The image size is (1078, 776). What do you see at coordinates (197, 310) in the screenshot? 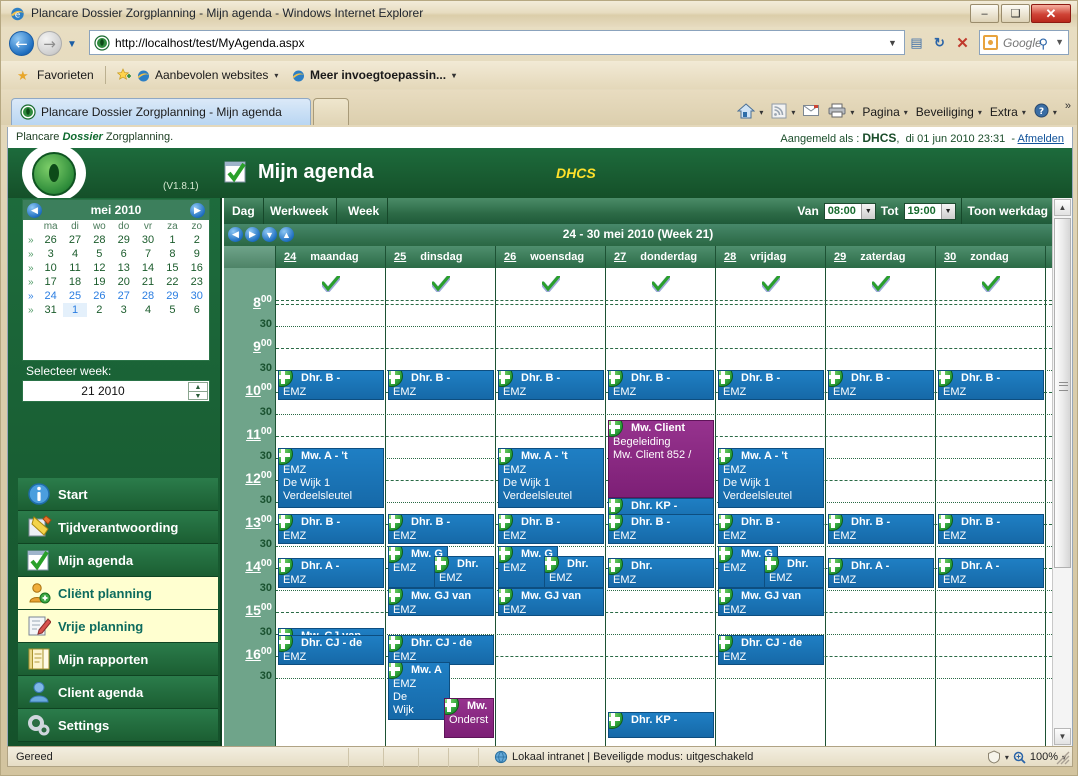
I see `calendar-day-cell: 6` at bounding box center [197, 310].